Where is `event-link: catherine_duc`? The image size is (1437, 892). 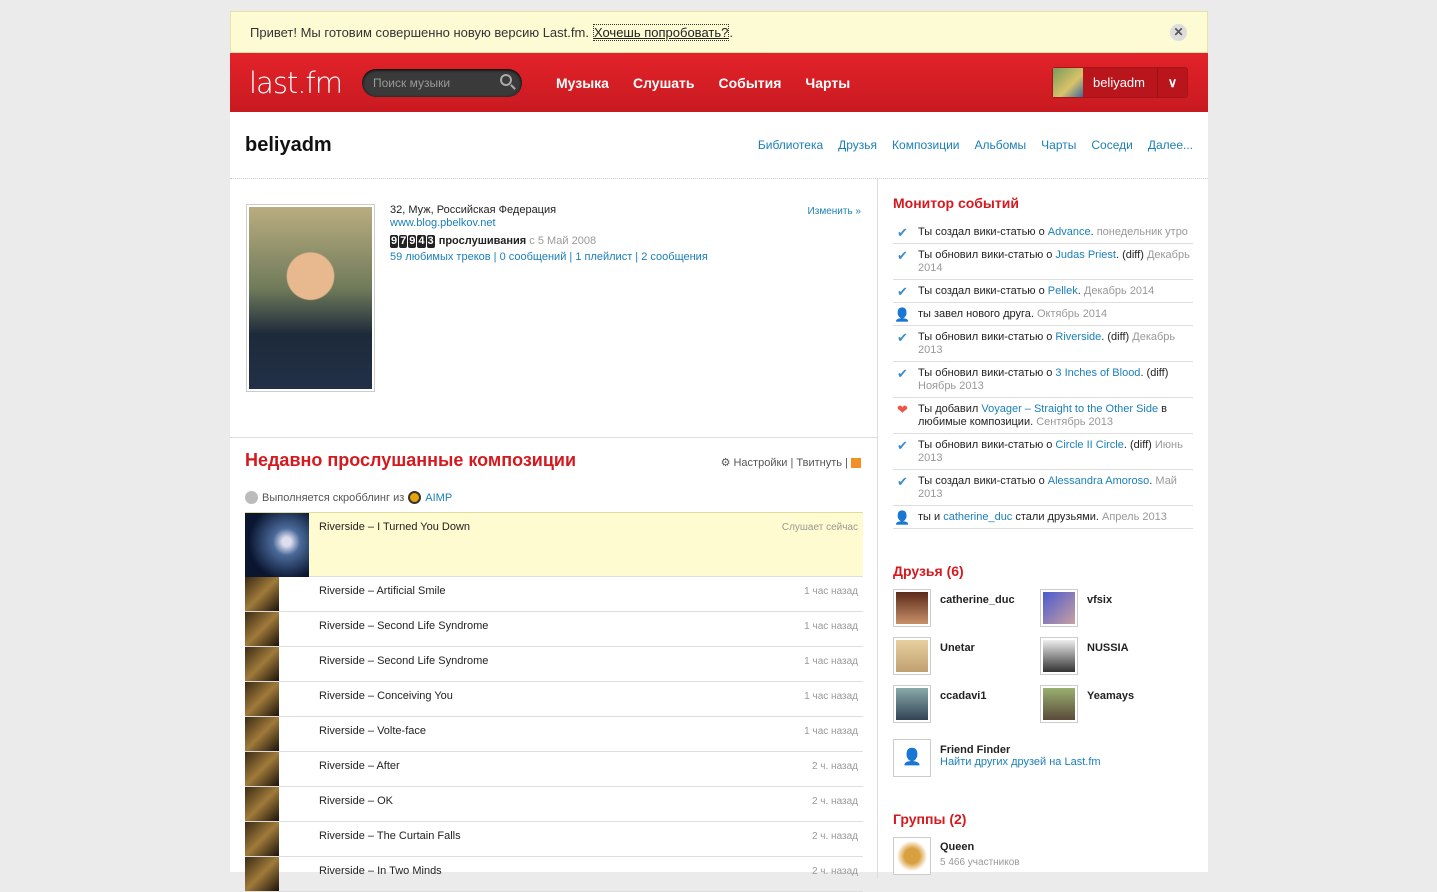 event-link: catherine_duc is located at coordinates (977, 517).